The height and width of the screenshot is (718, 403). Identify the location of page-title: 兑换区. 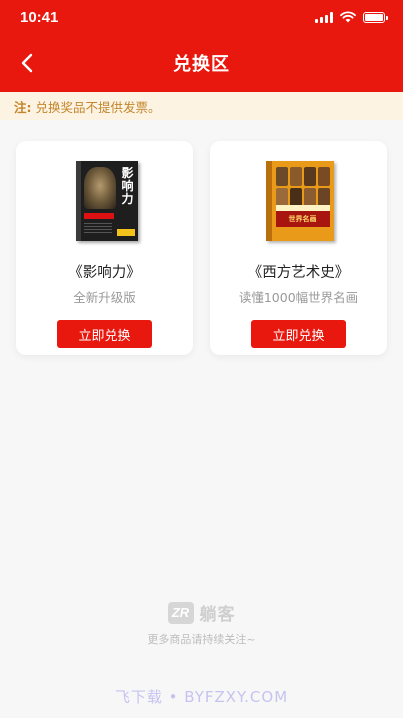
(201, 64).